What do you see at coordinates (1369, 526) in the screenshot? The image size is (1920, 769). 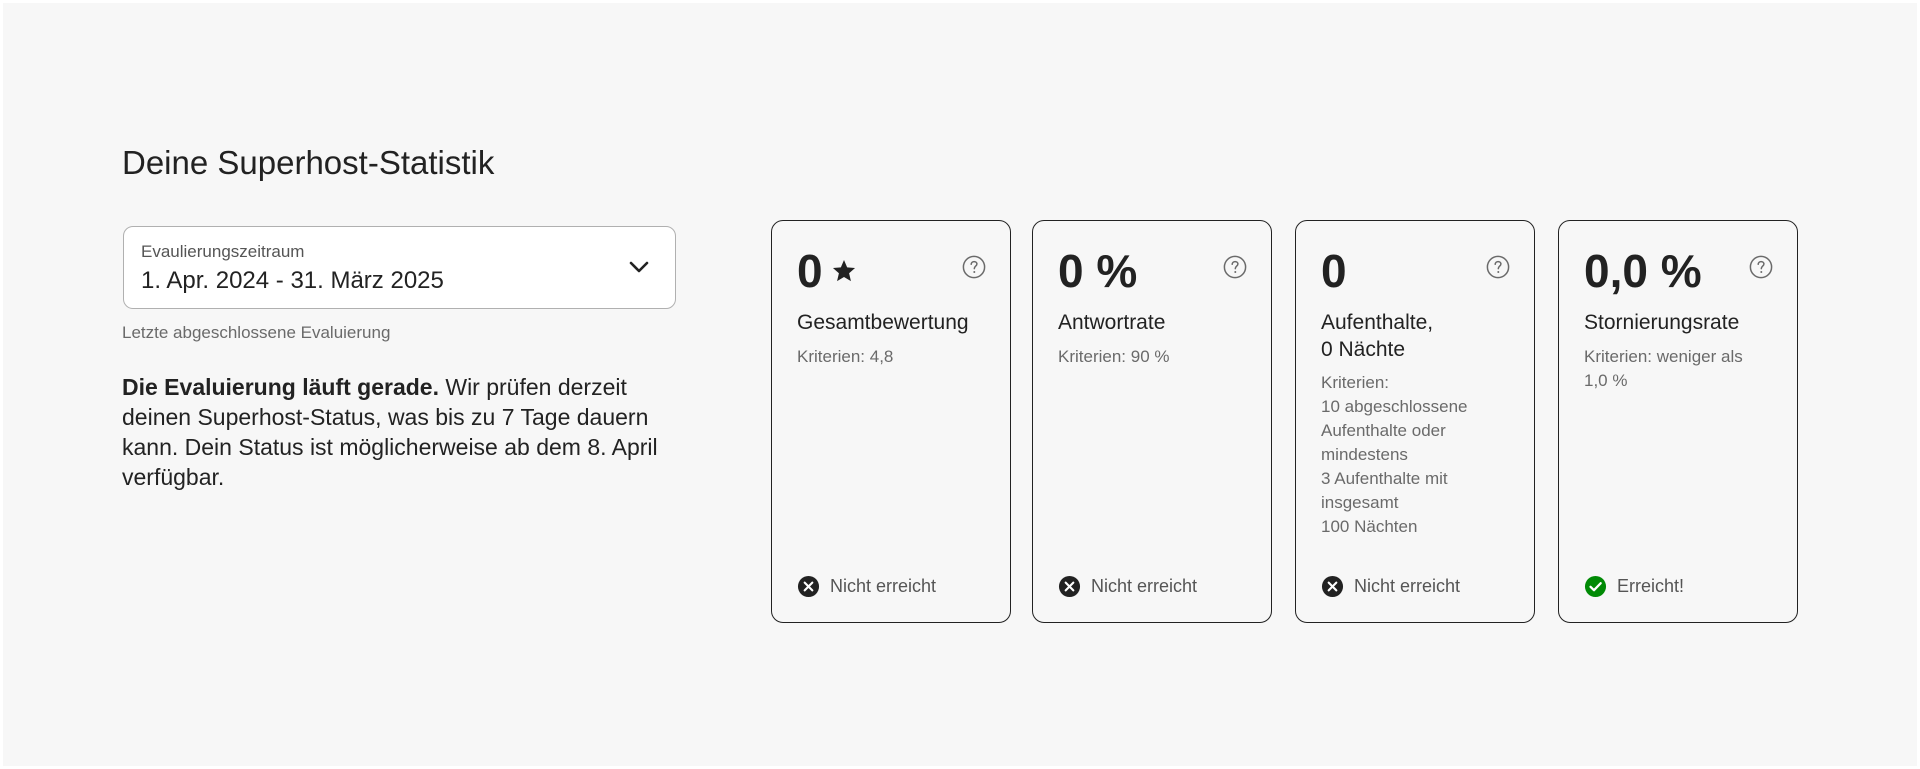 I see `criteria-line: 100 Nächten` at bounding box center [1369, 526].